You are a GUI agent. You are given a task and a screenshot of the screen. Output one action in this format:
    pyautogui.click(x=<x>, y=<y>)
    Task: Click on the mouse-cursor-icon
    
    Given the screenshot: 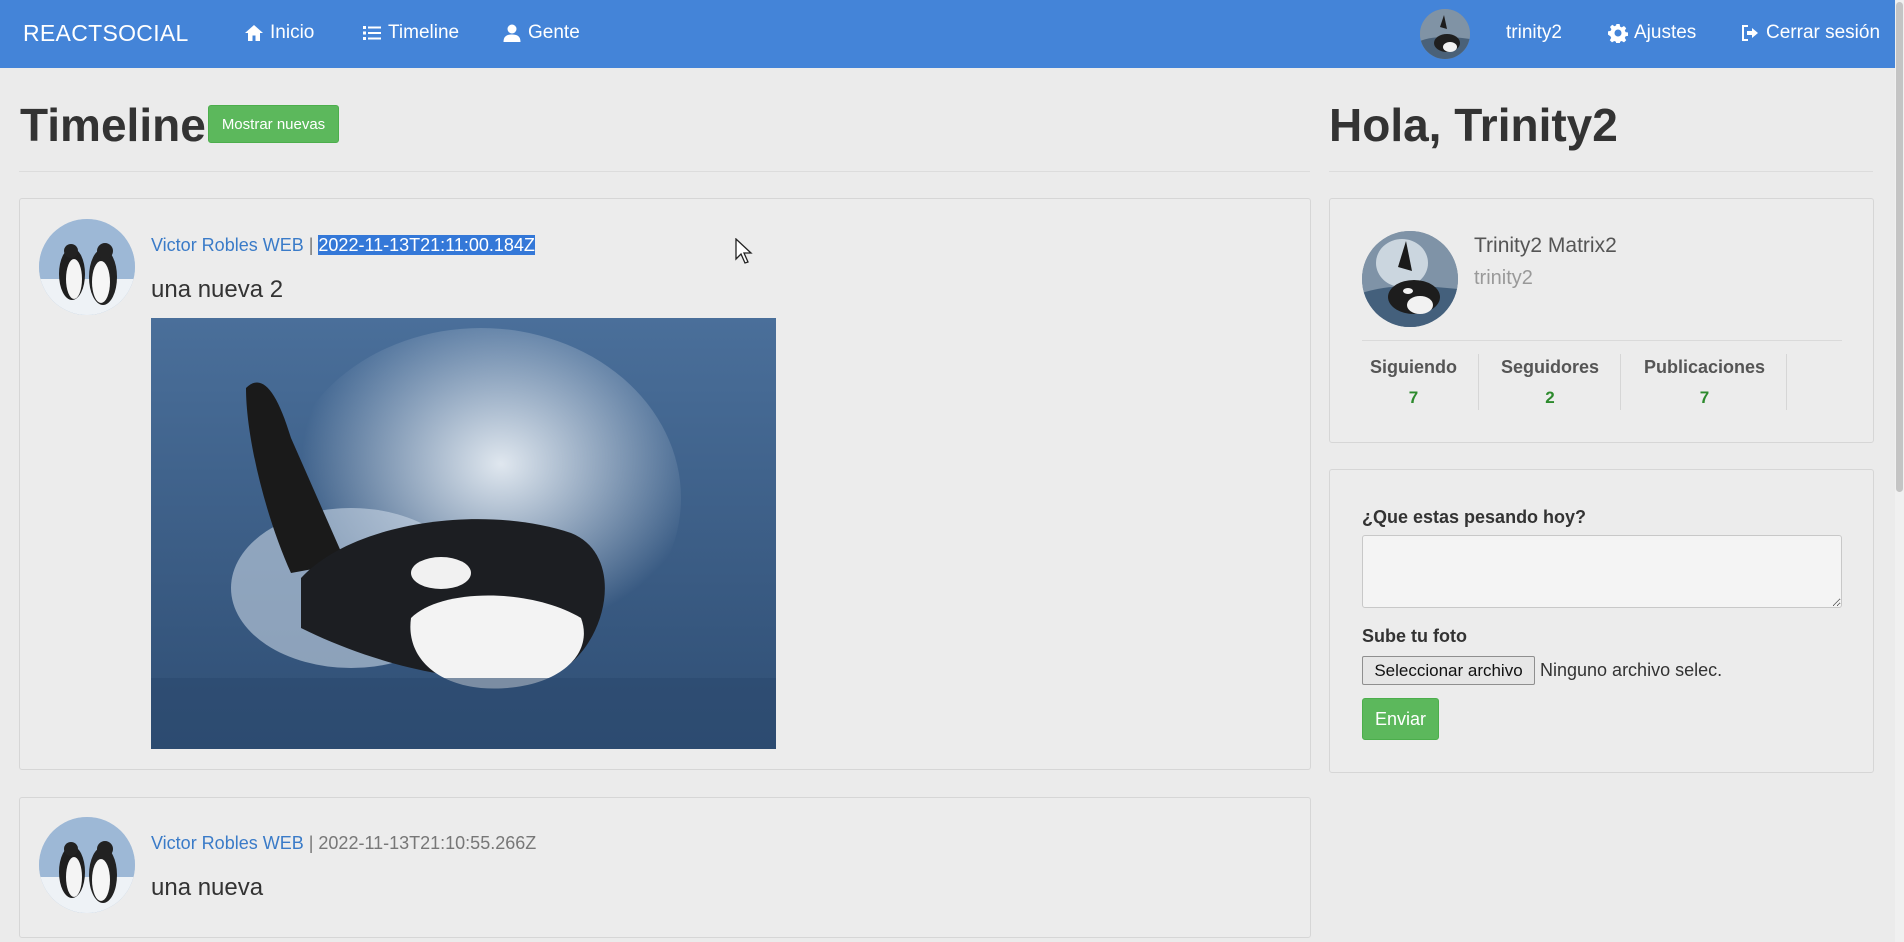 What is the action you would take?
    pyautogui.click(x=744, y=251)
    